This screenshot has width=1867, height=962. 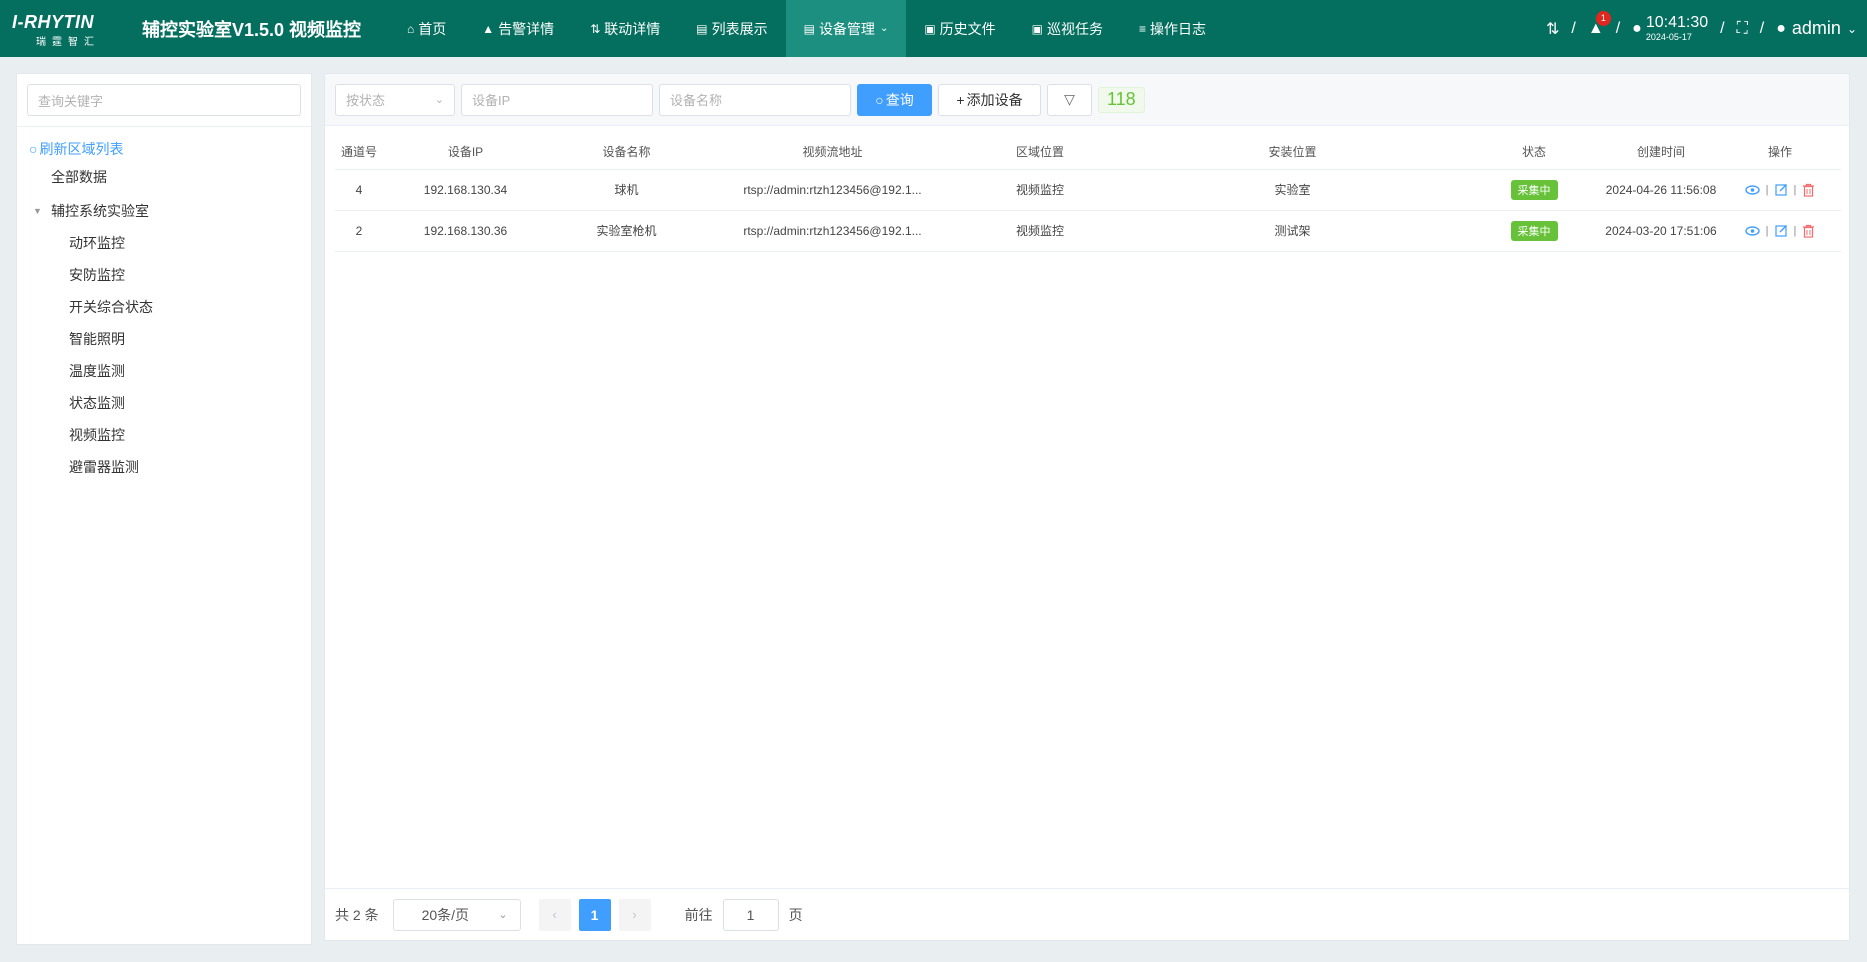 I want to click on column-header: 区域位置, so click(x=1040, y=152).